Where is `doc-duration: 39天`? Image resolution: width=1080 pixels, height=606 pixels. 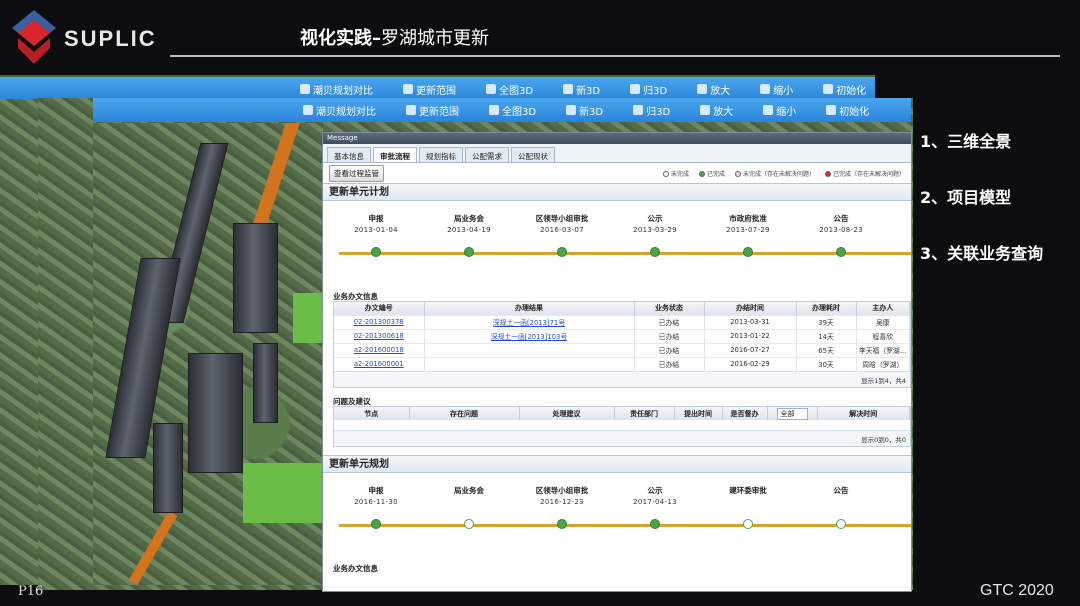
doc-duration: 39天 is located at coordinates (826, 321).